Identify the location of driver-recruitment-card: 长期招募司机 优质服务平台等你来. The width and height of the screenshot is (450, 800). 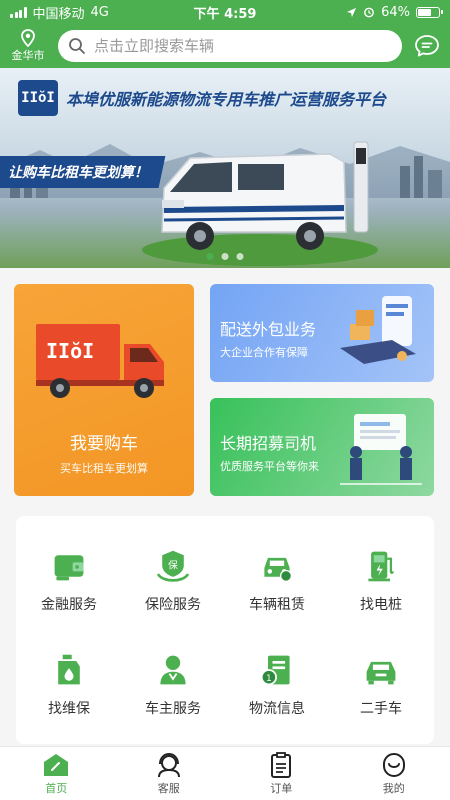
(322, 447).